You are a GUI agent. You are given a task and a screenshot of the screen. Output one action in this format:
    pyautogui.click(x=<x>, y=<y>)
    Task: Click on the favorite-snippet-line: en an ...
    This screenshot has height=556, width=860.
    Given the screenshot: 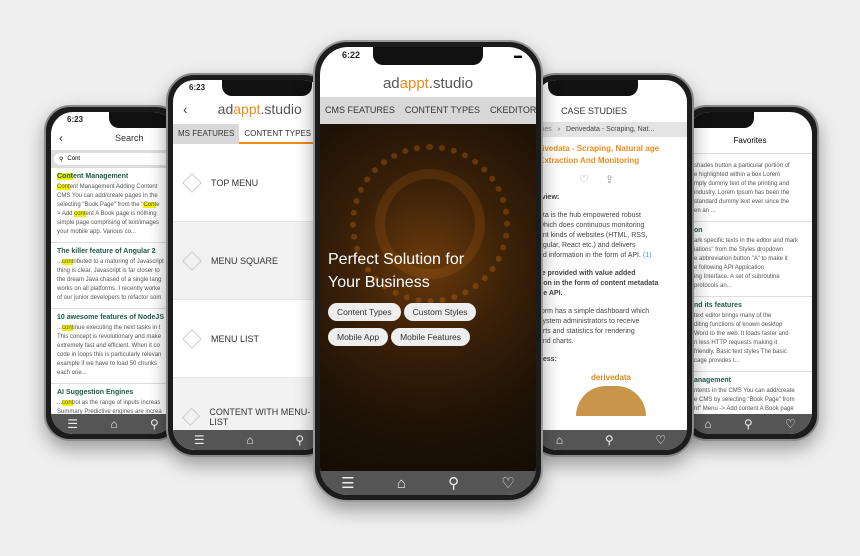 What is the action you would take?
    pyautogui.click(x=705, y=211)
    